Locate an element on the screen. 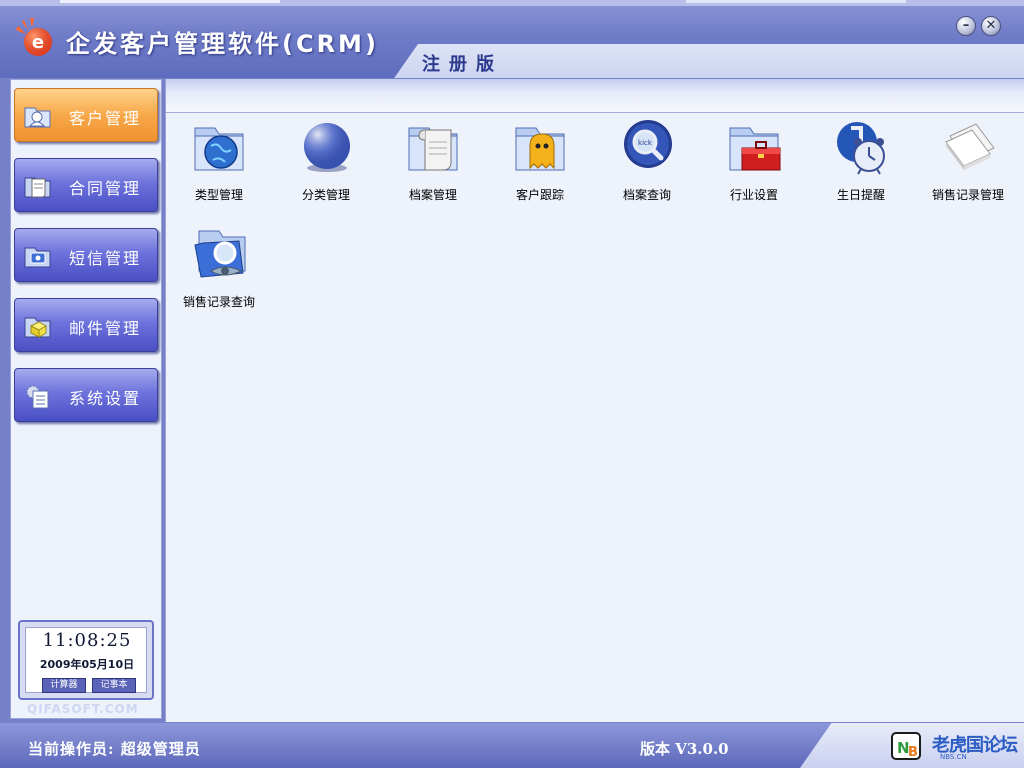  item-label: 类型管理 is located at coordinates (218, 195).